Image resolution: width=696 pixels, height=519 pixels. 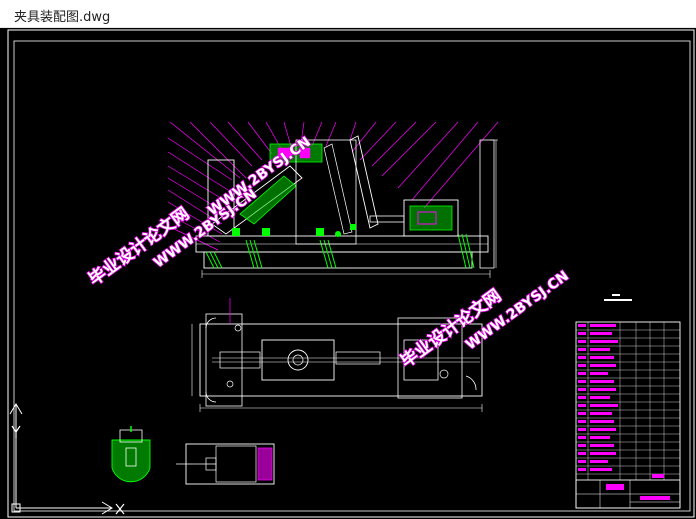 I want to click on base-feet-hatch, so click(x=340, y=251).